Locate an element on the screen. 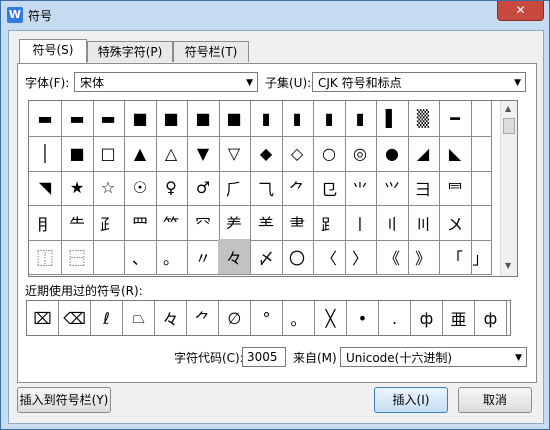 Image resolution: width=550 pixels, height=430 pixels. symbol-cell: ⿱ is located at coordinates (77, 257).